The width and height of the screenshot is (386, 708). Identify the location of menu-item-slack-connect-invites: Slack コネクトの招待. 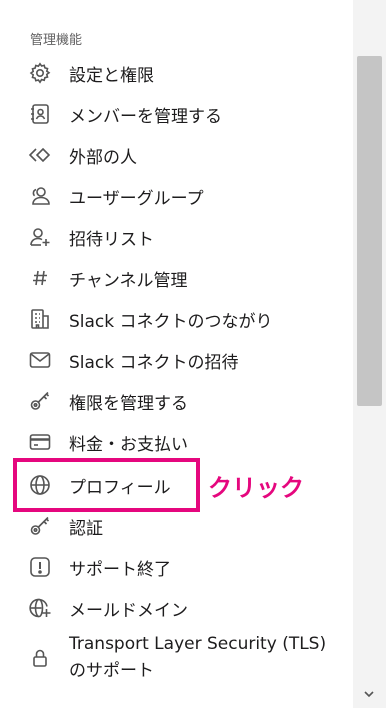
(176, 360).